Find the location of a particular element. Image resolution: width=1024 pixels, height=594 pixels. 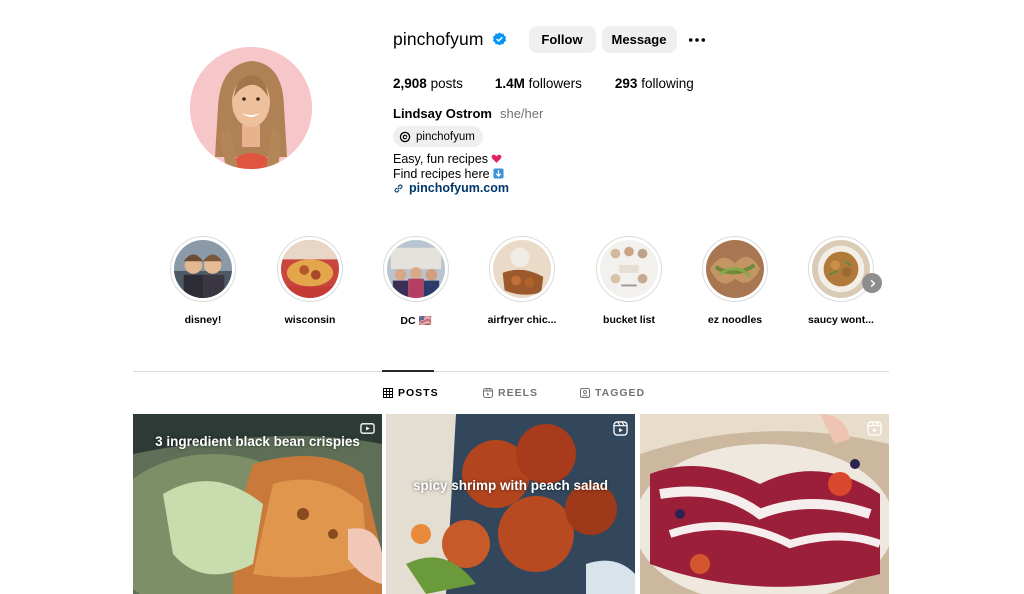

highlight-label: bucket list is located at coordinates (629, 320).